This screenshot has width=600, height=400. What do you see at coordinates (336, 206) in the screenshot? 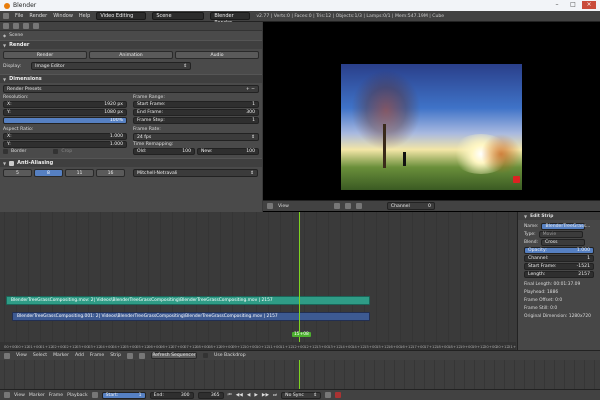
I see `view-mode-icon` at bounding box center [336, 206].